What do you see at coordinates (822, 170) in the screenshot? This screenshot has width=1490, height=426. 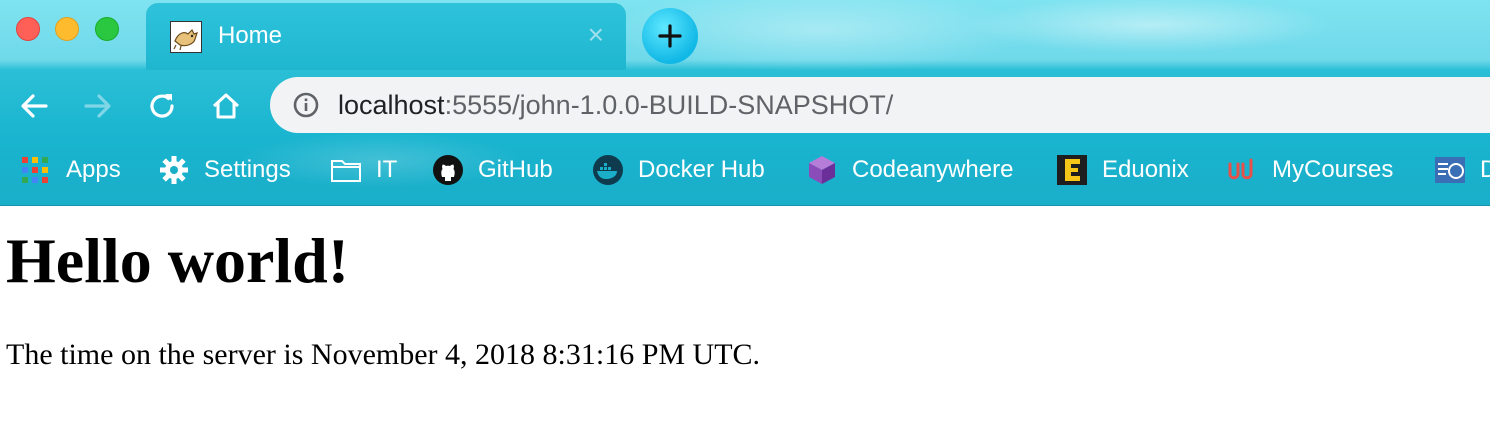 I see `codeanywhere-icon` at bounding box center [822, 170].